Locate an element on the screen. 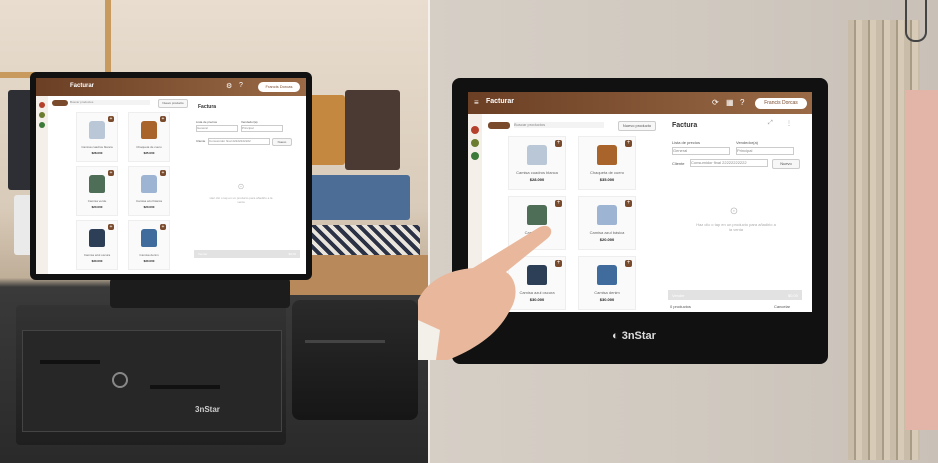  hanger is located at coordinates (916, 21).